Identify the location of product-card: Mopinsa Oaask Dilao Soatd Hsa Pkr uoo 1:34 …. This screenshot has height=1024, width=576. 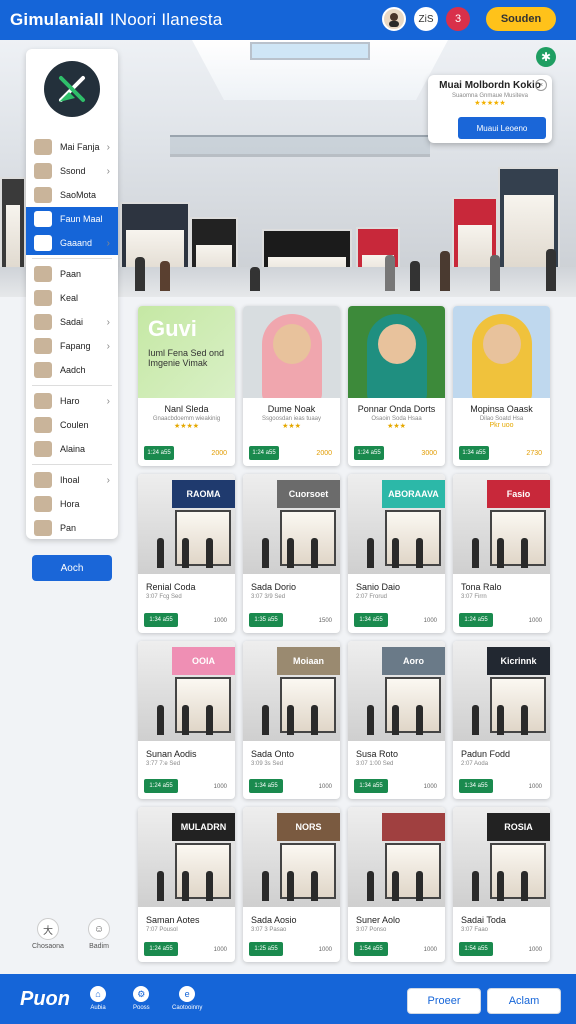
(501, 386).